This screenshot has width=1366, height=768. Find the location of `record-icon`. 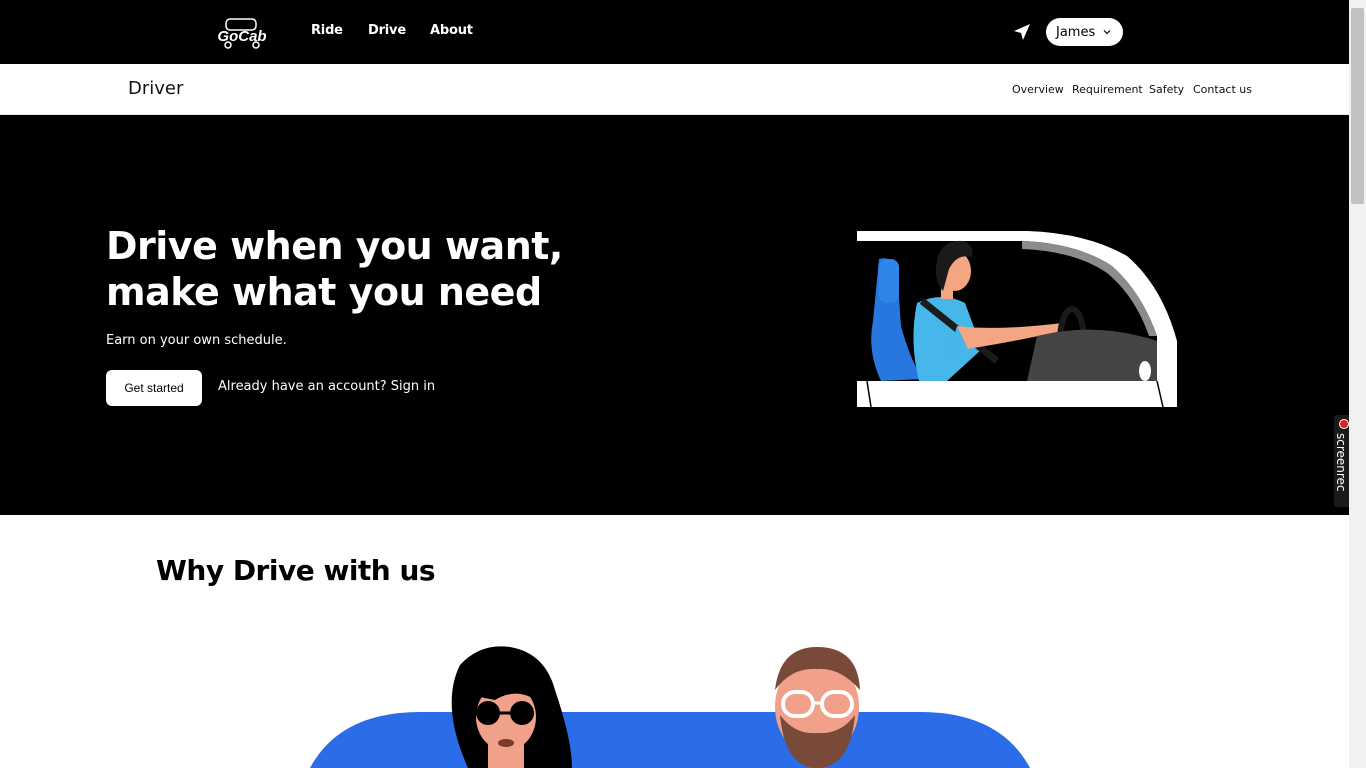

record-icon is located at coordinates (1344, 424).